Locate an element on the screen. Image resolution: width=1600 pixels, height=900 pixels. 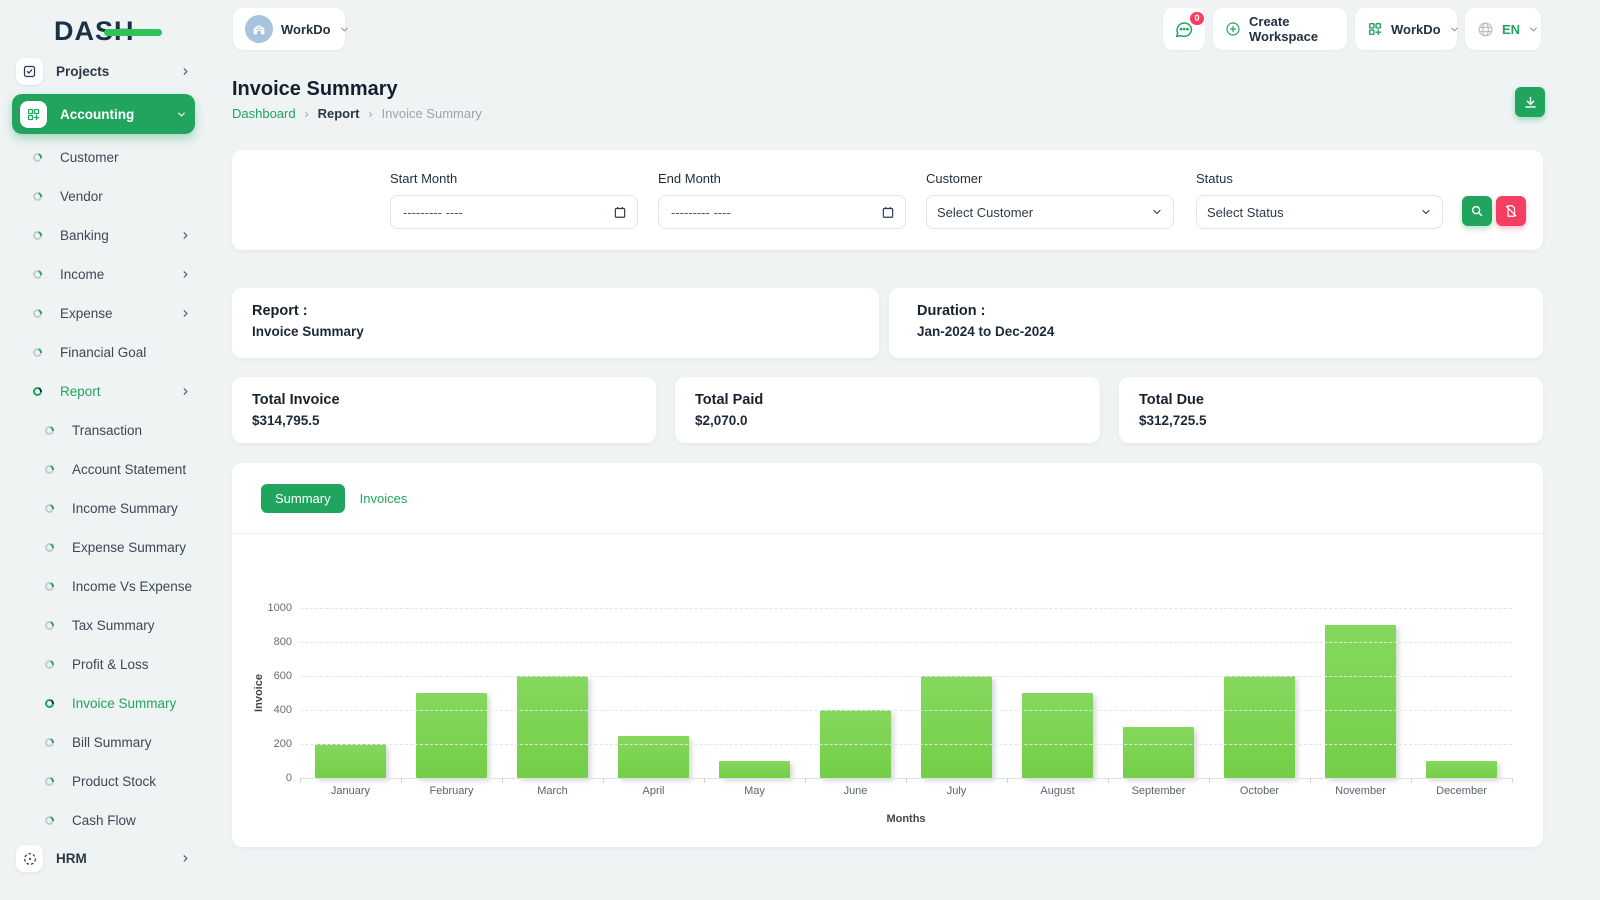
sidebar-item-cash-flow: Cash Flow is located at coordinates (103, 820).